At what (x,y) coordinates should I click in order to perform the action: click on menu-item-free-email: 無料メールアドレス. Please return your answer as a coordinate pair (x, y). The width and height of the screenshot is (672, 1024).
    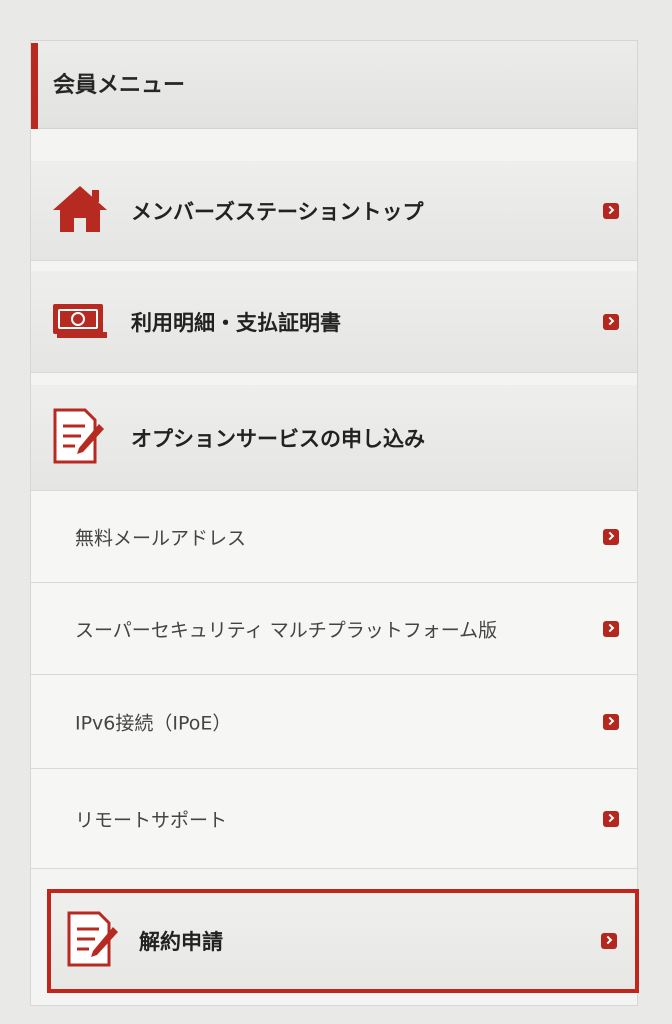
    Looking at the image, I should click on (334, 537).